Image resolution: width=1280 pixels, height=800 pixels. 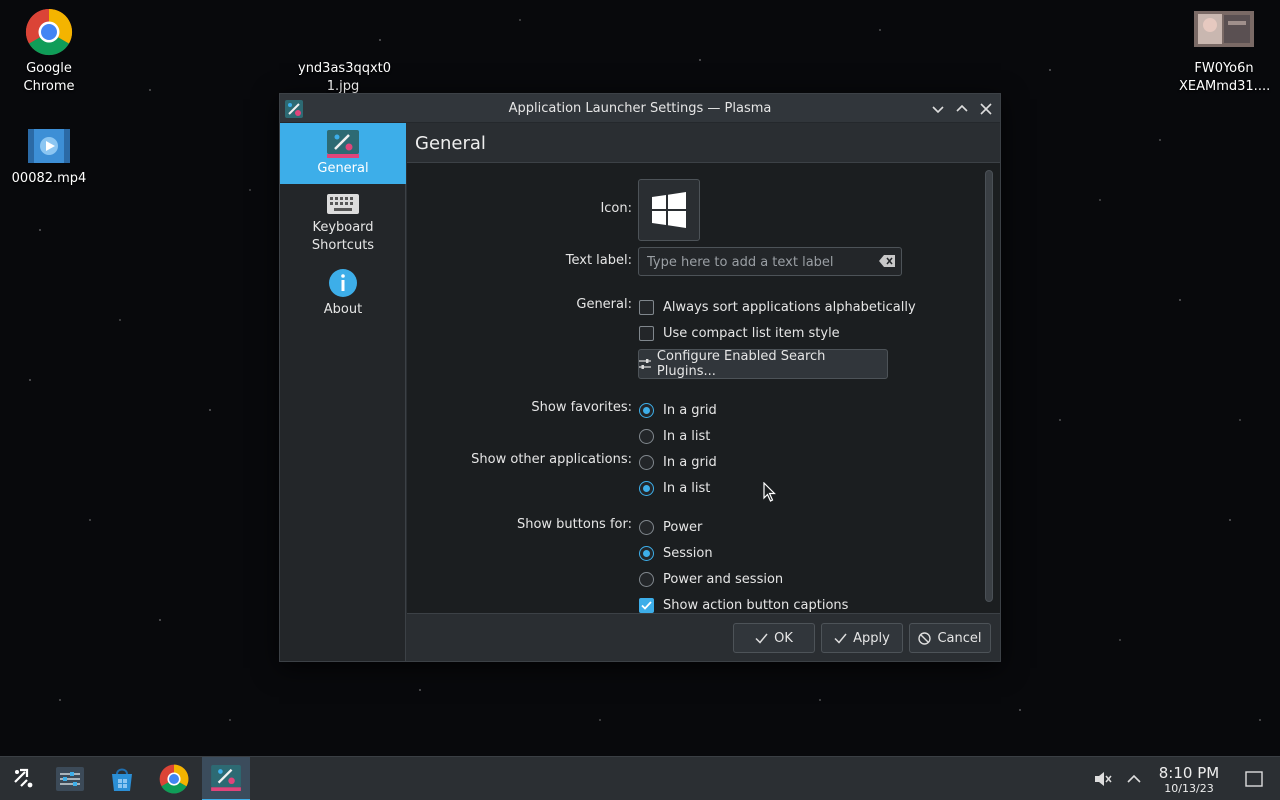 I want to click on maximize-button, so click(x=962, y=109).